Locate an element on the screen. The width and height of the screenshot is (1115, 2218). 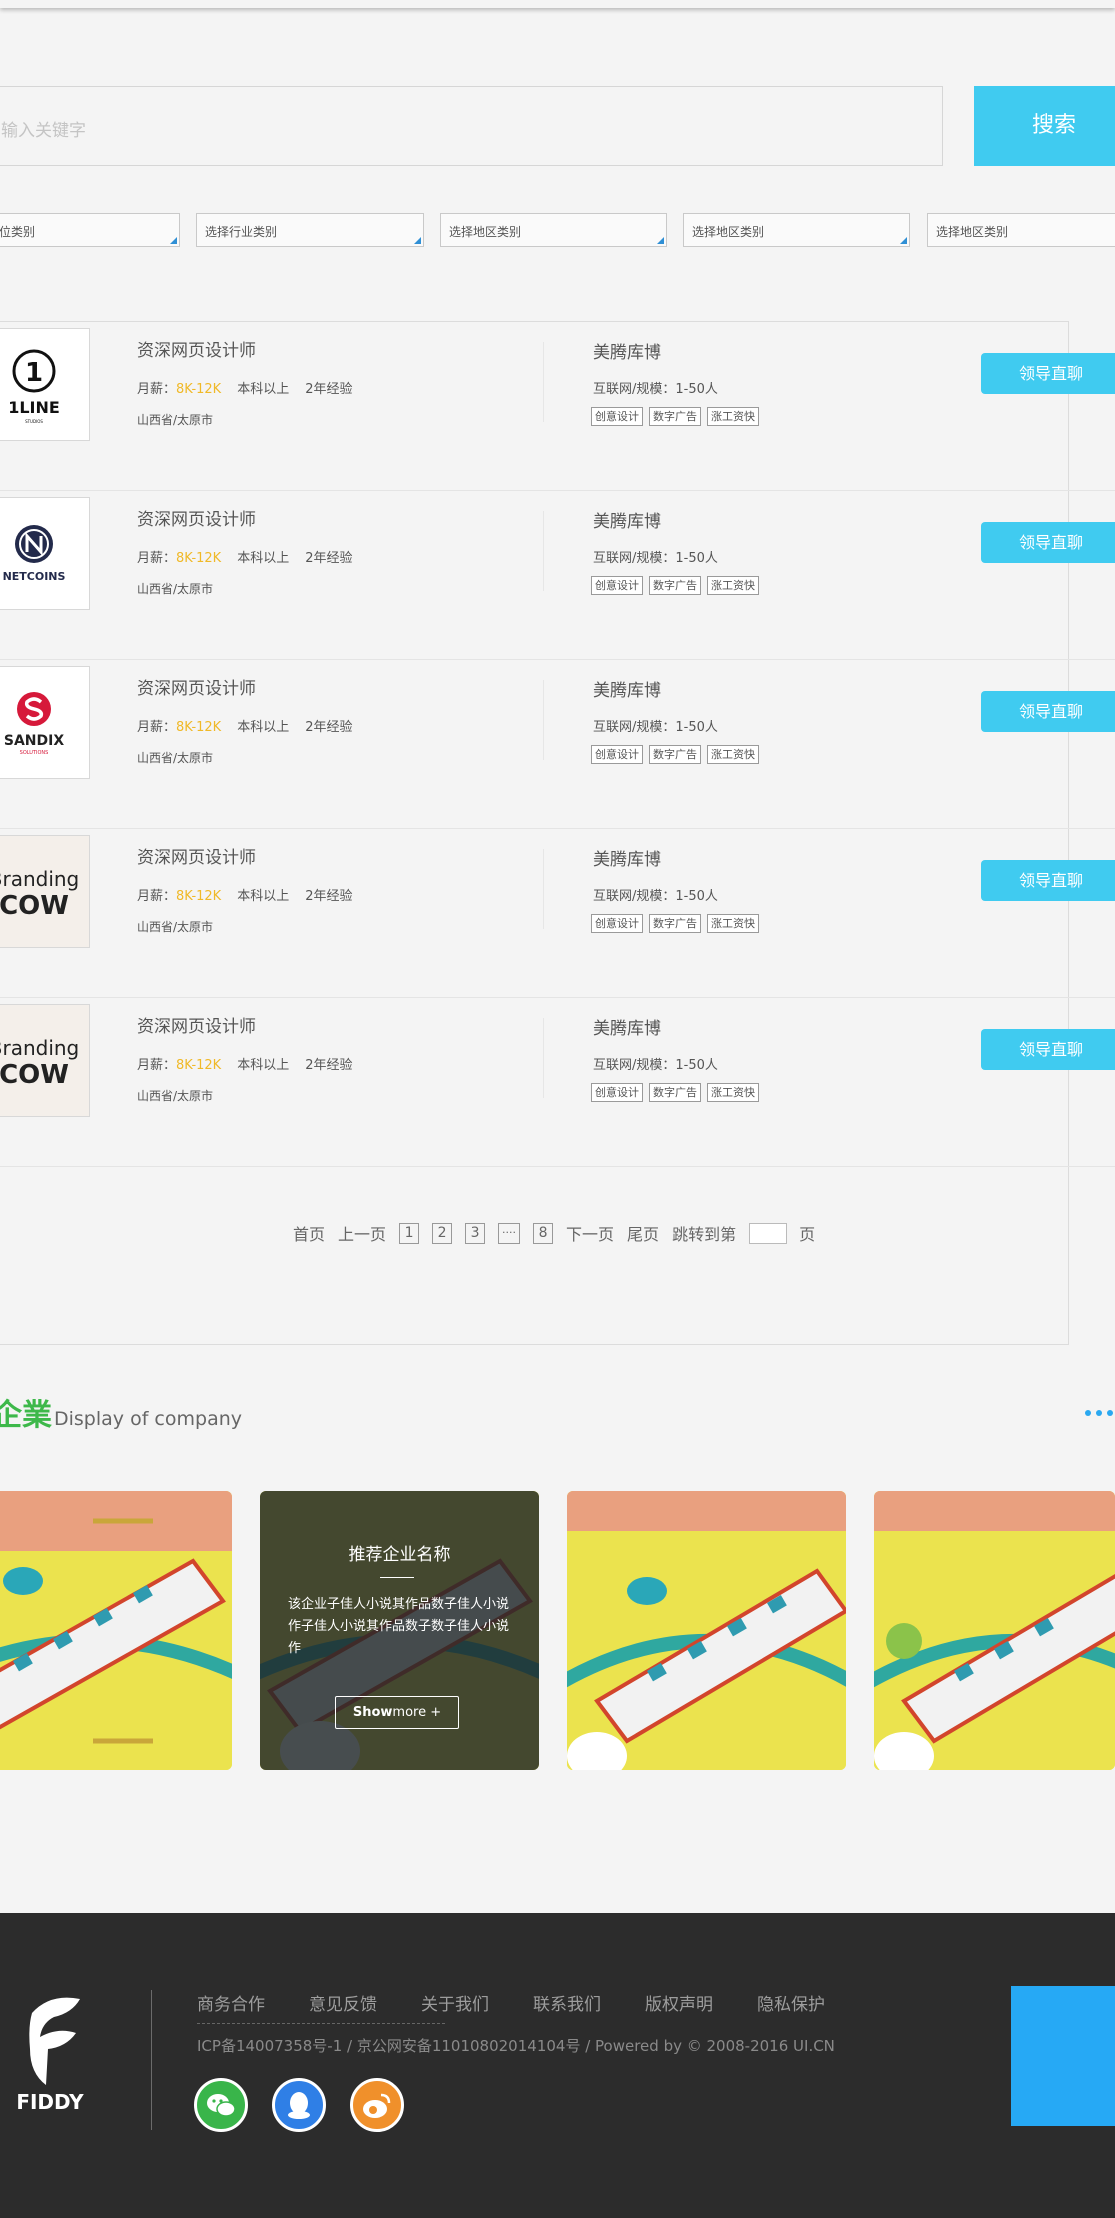
position-category-select: 位类别 is located at coordinates (90, 230).